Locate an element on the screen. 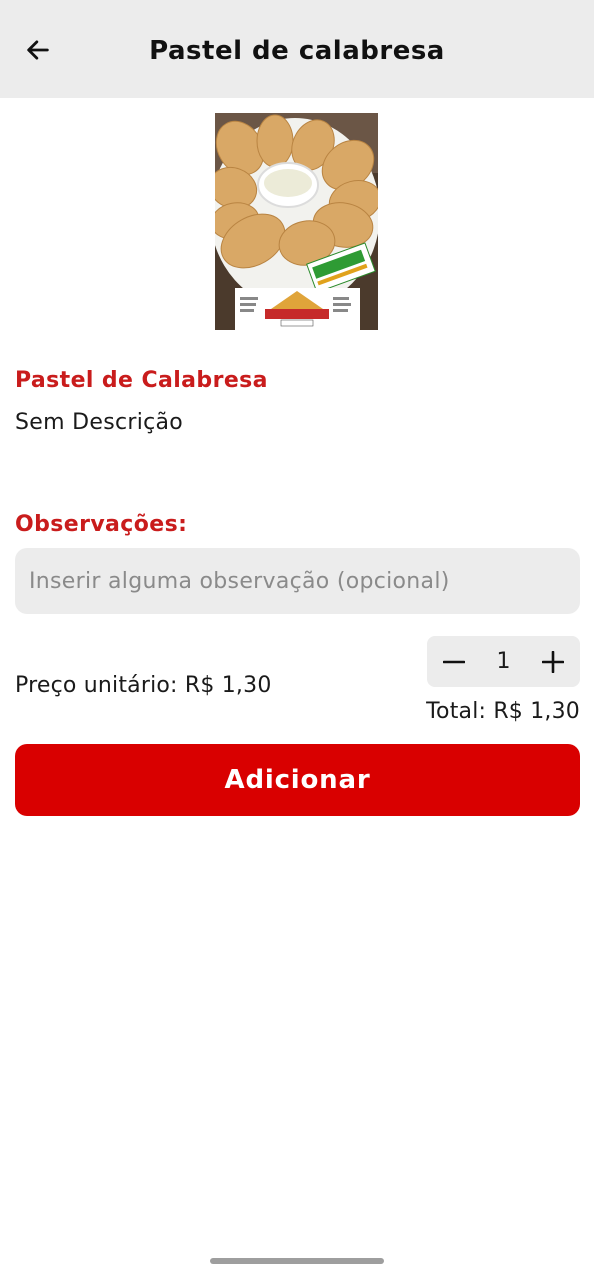 The width and height of the screenshot is (594, 1280). quantity-value: 1 is located at coordinates (503, 661).